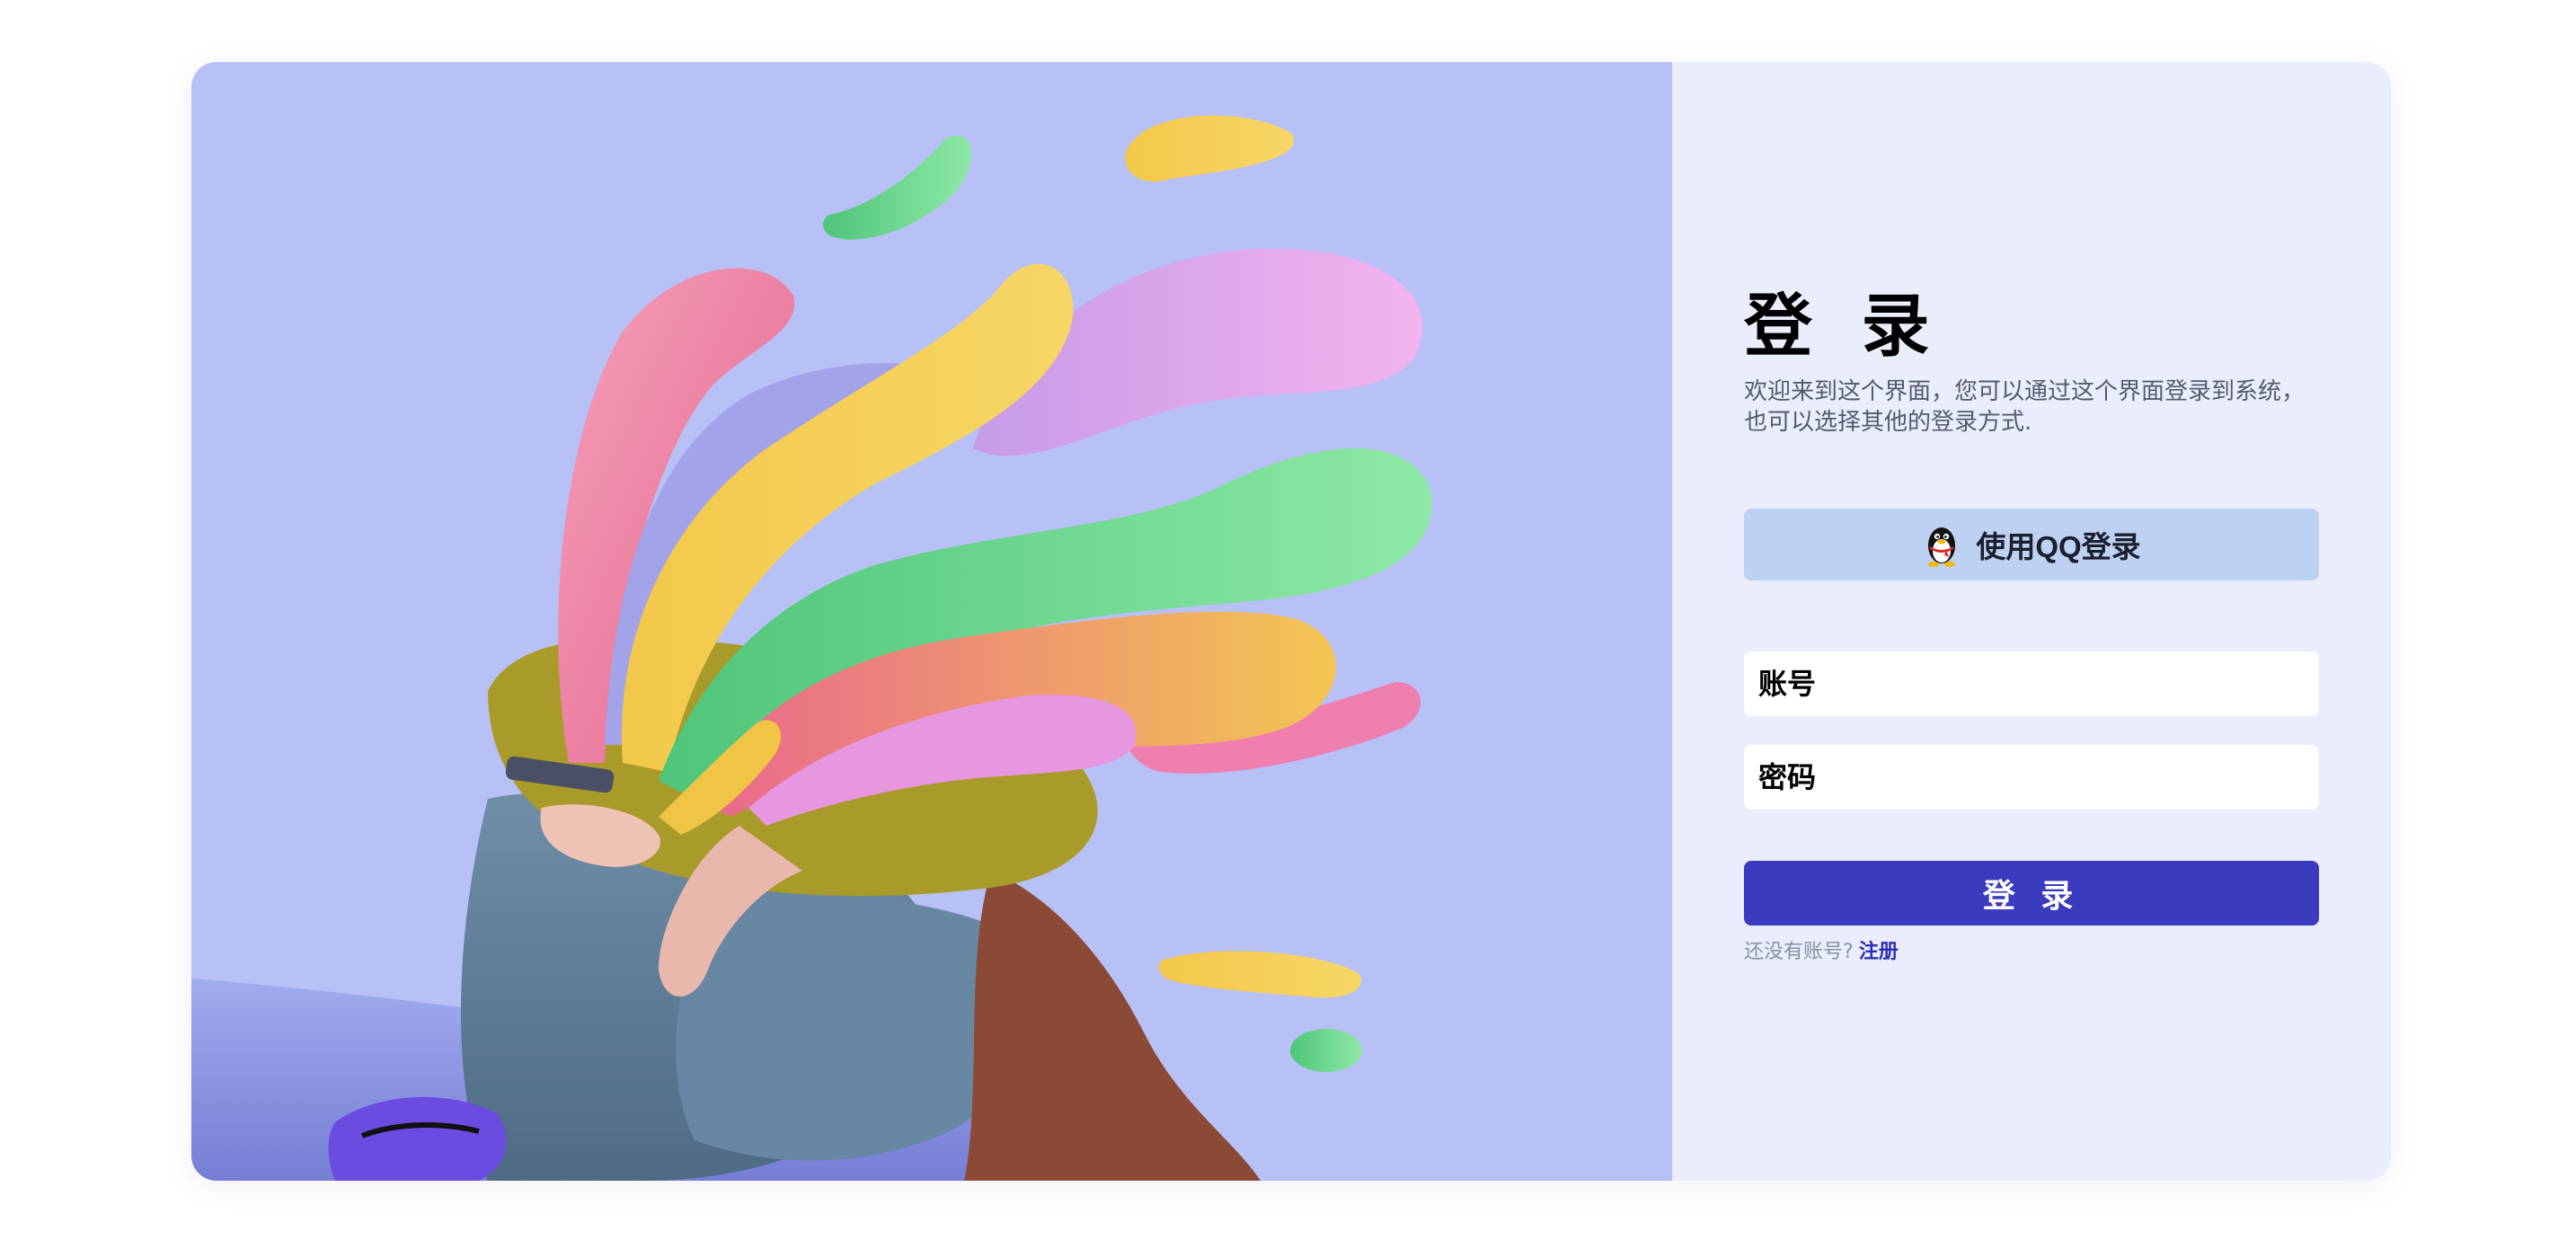  What do you see at coordinates (1941, 544) in the screenshot?
I see `qq-penguin-icon` at bounding box center [1941, 544].